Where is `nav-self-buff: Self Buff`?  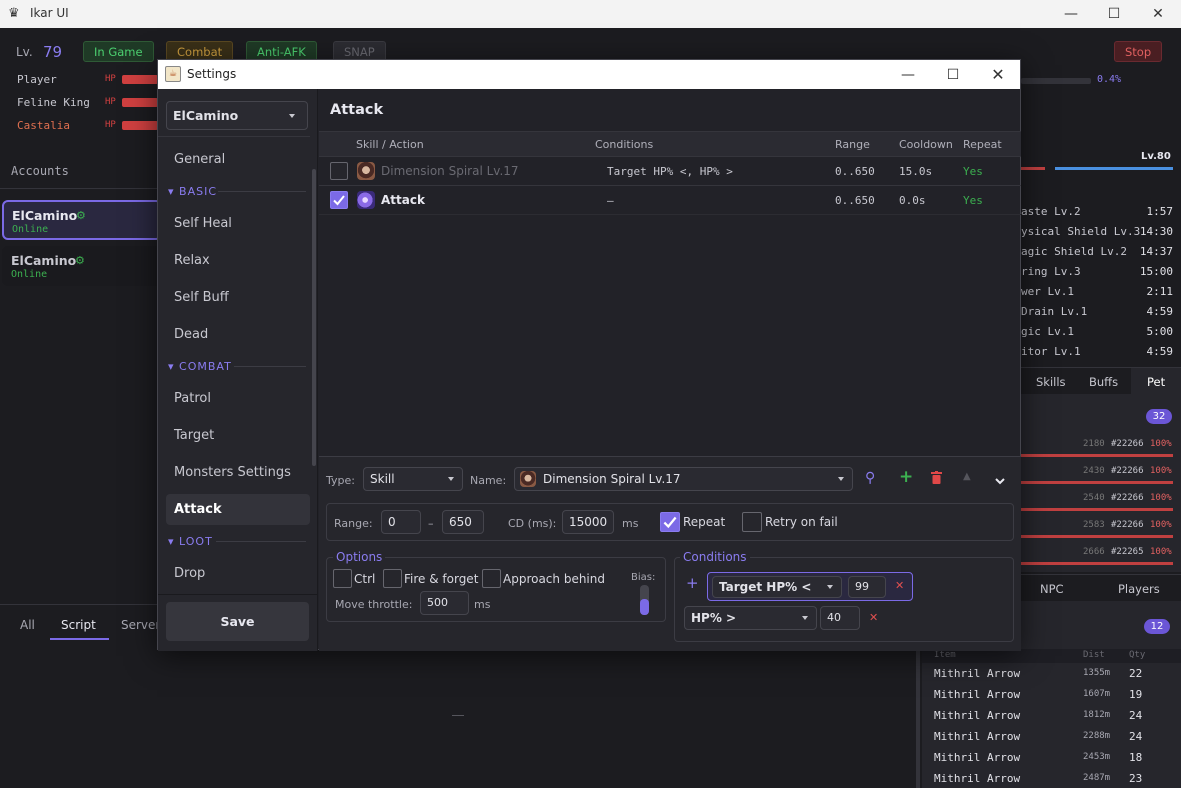 nav-self-buff: Self Buff is located at coordinates (238, 297).